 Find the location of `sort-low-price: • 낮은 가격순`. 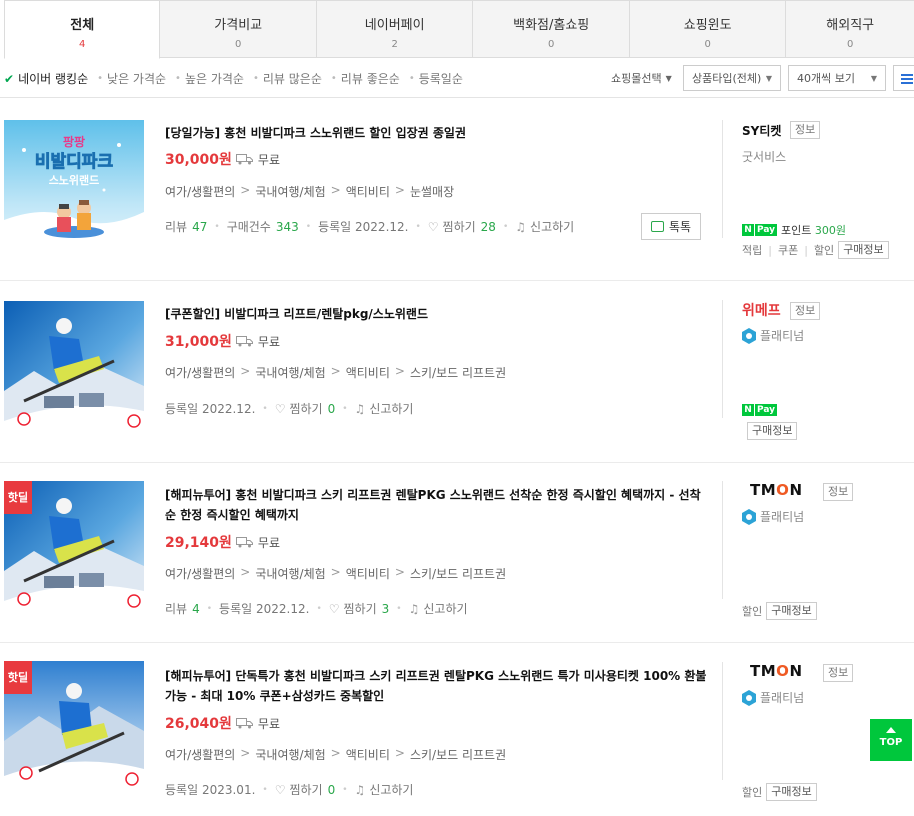

sort-low-price: • 낮은 가격순 is located at coordinates (131, 78).